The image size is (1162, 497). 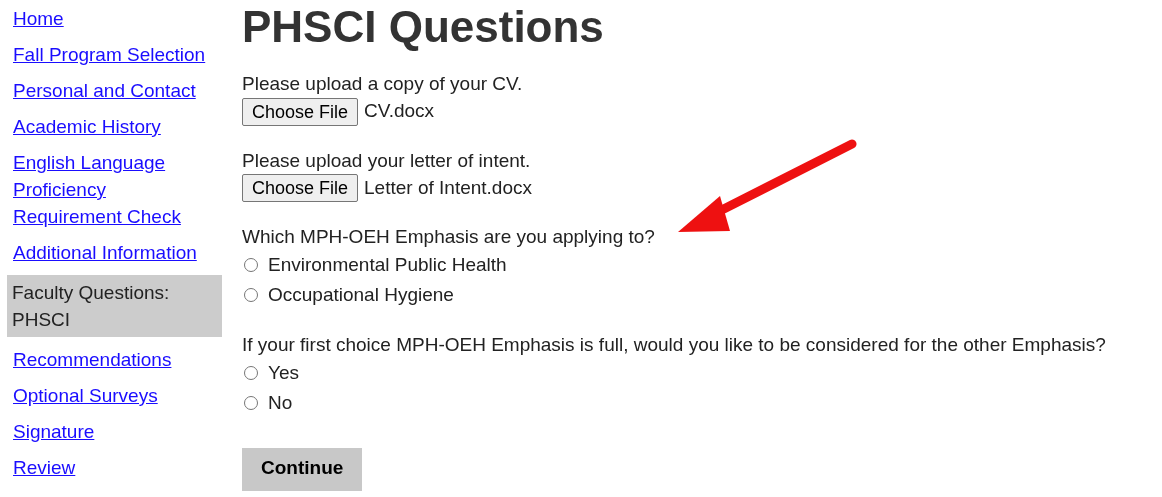 What do you see at coordinates (280, 403) in the screenshot?
I see `radio-label: No` at bounding box center [280, 403].